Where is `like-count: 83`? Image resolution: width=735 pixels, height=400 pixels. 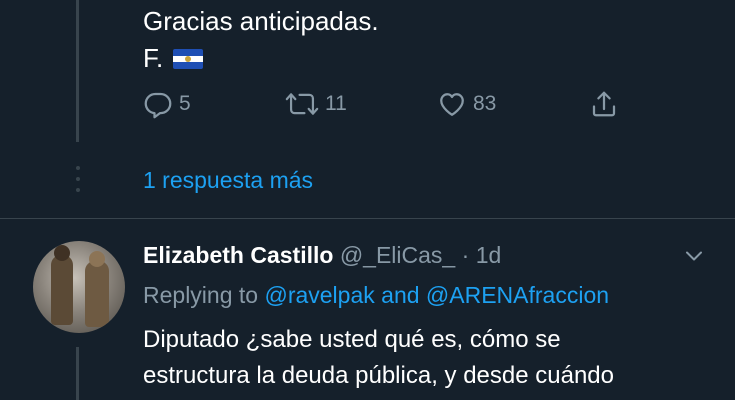
like-count: 83 is located at coordinates (485, 103).